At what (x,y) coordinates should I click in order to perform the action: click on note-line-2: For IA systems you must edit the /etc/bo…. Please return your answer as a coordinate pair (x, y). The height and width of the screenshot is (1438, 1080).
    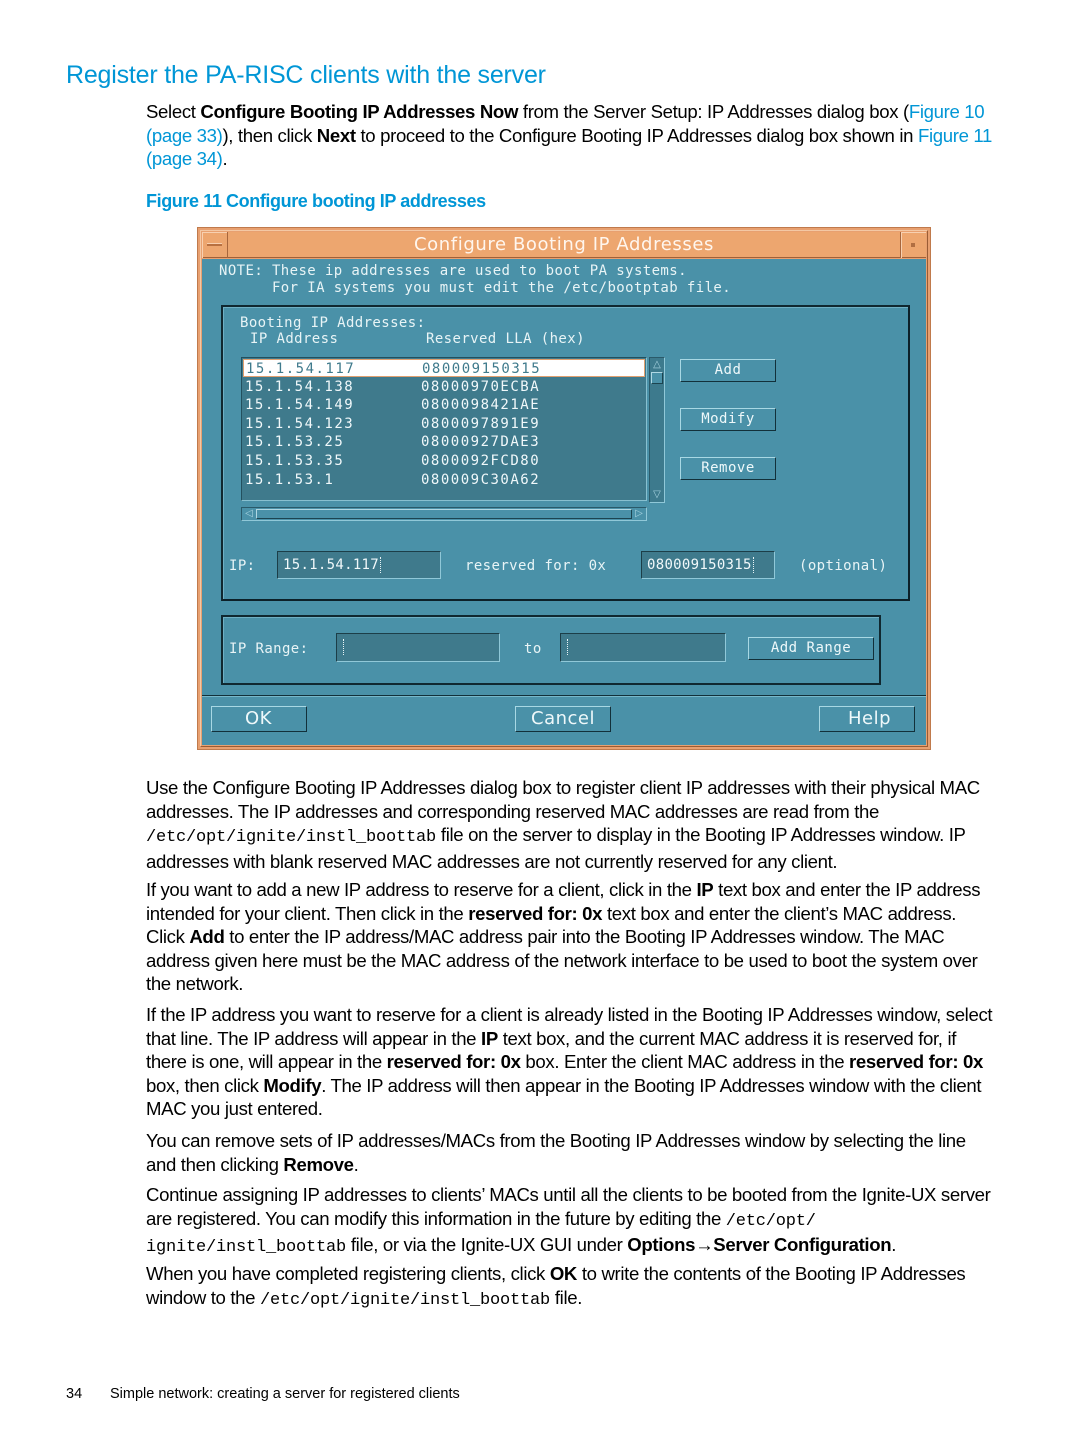
    Looking at the image, I should click on (475, 287).